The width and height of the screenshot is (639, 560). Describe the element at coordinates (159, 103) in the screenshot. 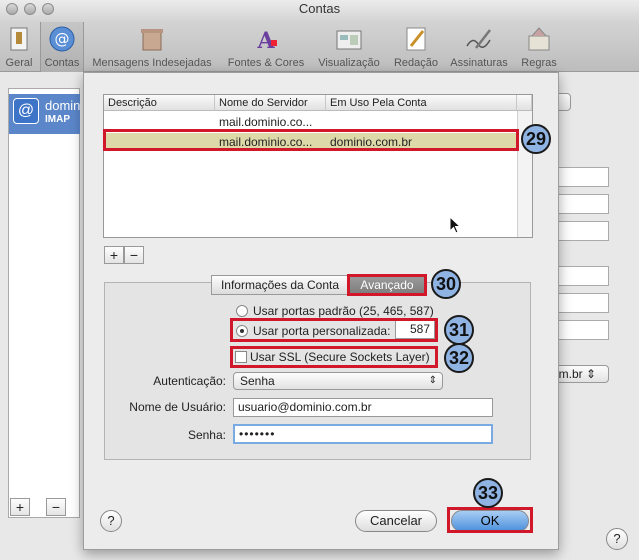

I see `column-header-descricao: Descrição` at that location.